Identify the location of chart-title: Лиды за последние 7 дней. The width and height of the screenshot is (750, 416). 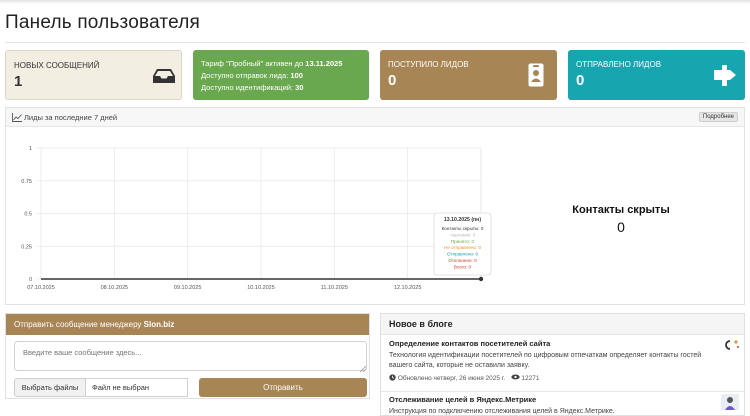
(71, 117).